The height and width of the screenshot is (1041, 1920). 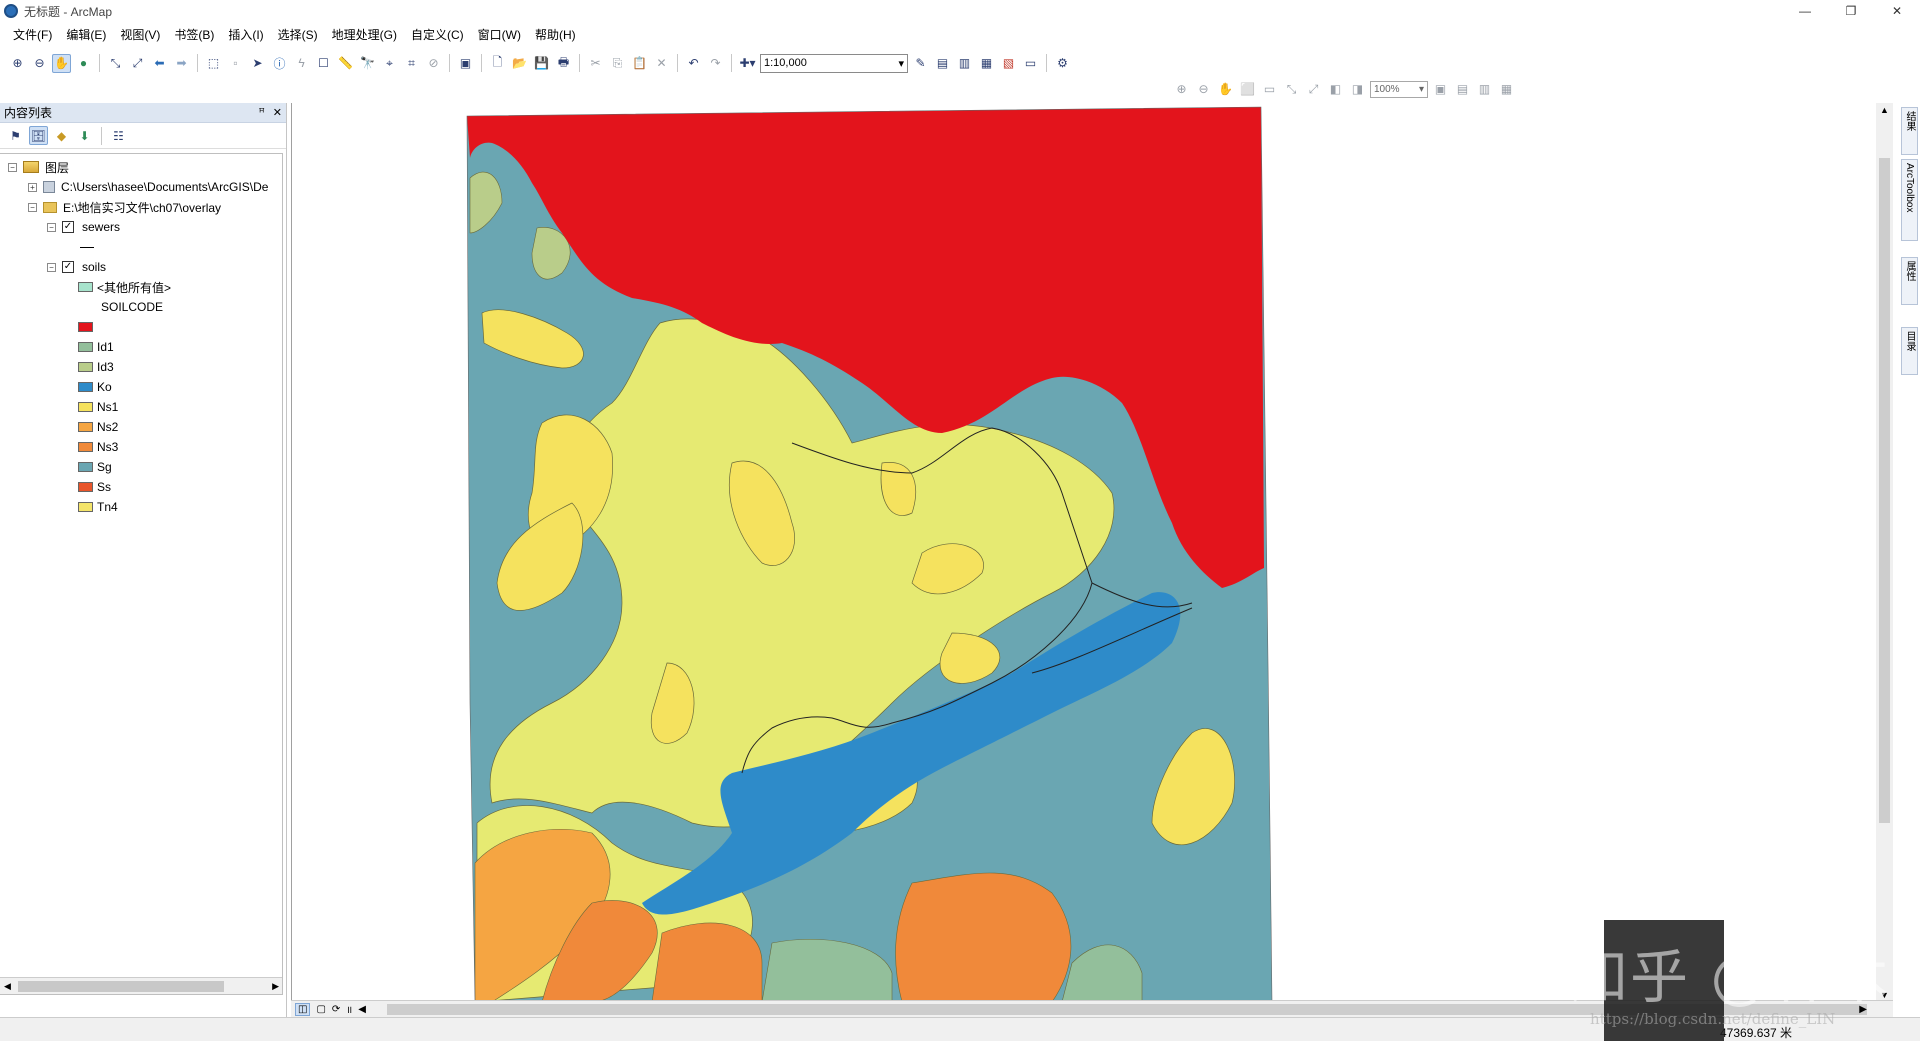 I want to click on copy-icon: ⎘, so click(x=617, y=63).